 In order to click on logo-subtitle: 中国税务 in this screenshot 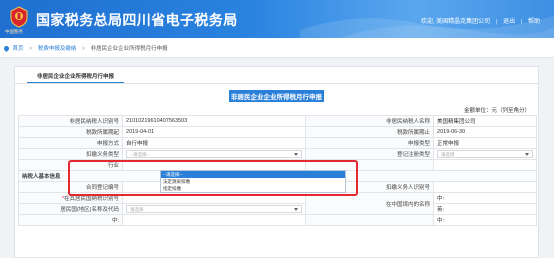, I will do `click(14, 31)`.